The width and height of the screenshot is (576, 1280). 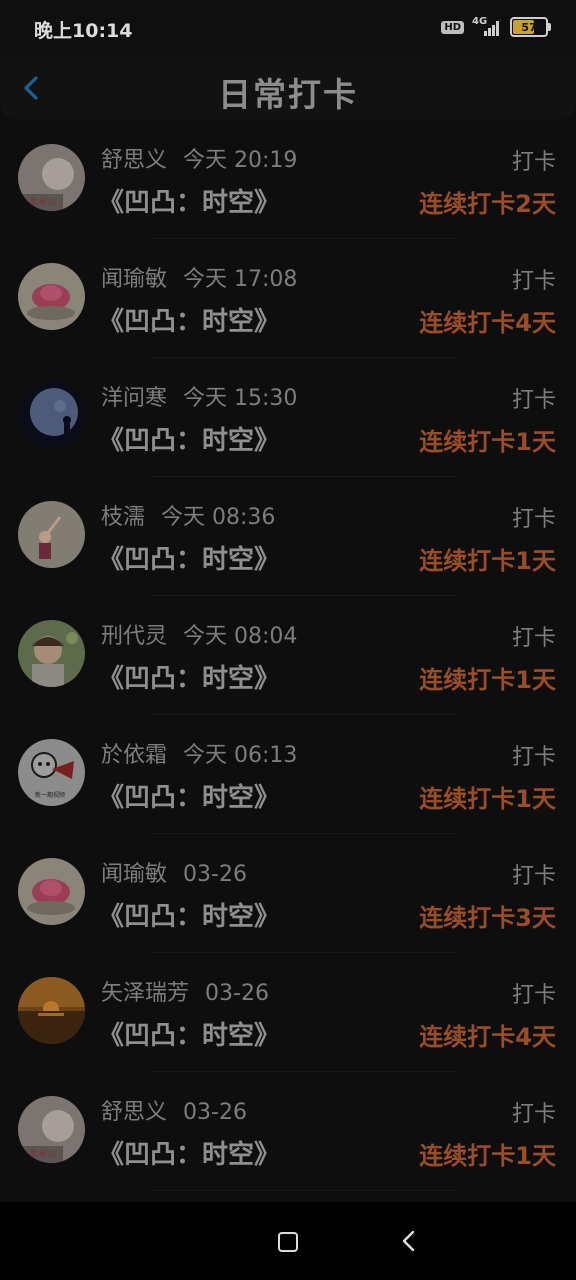 What do you see at coordinates (123, 517) in the screenshot?
I see `user-name: 枝濡` at bounding box center [123, 517].